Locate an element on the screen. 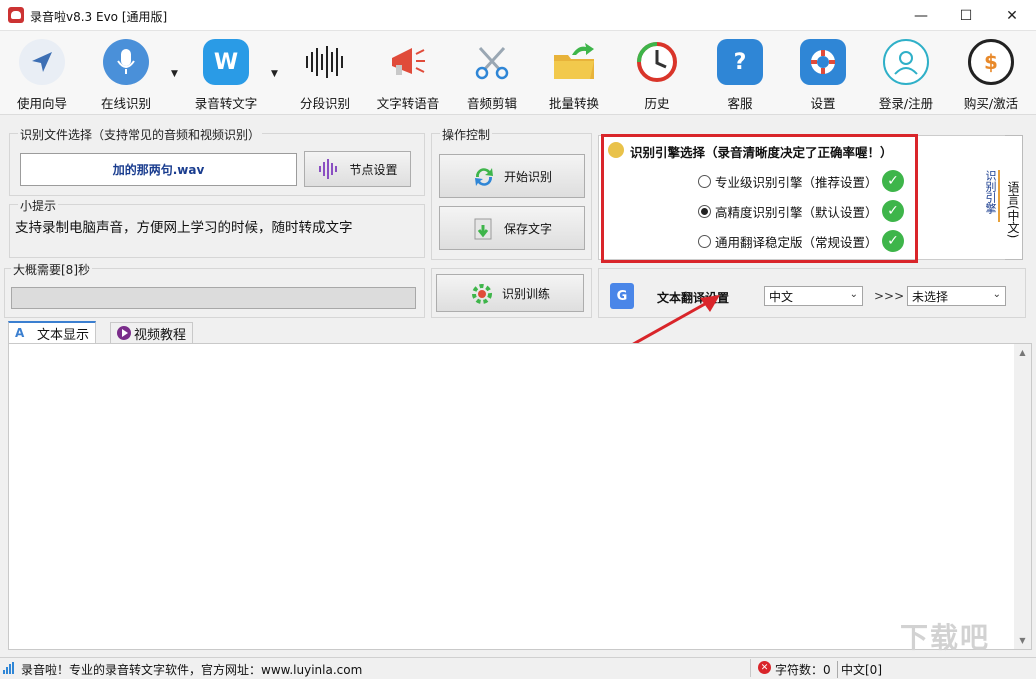 This screenshot has height=679, width=1036. app-logo-icon is located at coordinates (16, 15).